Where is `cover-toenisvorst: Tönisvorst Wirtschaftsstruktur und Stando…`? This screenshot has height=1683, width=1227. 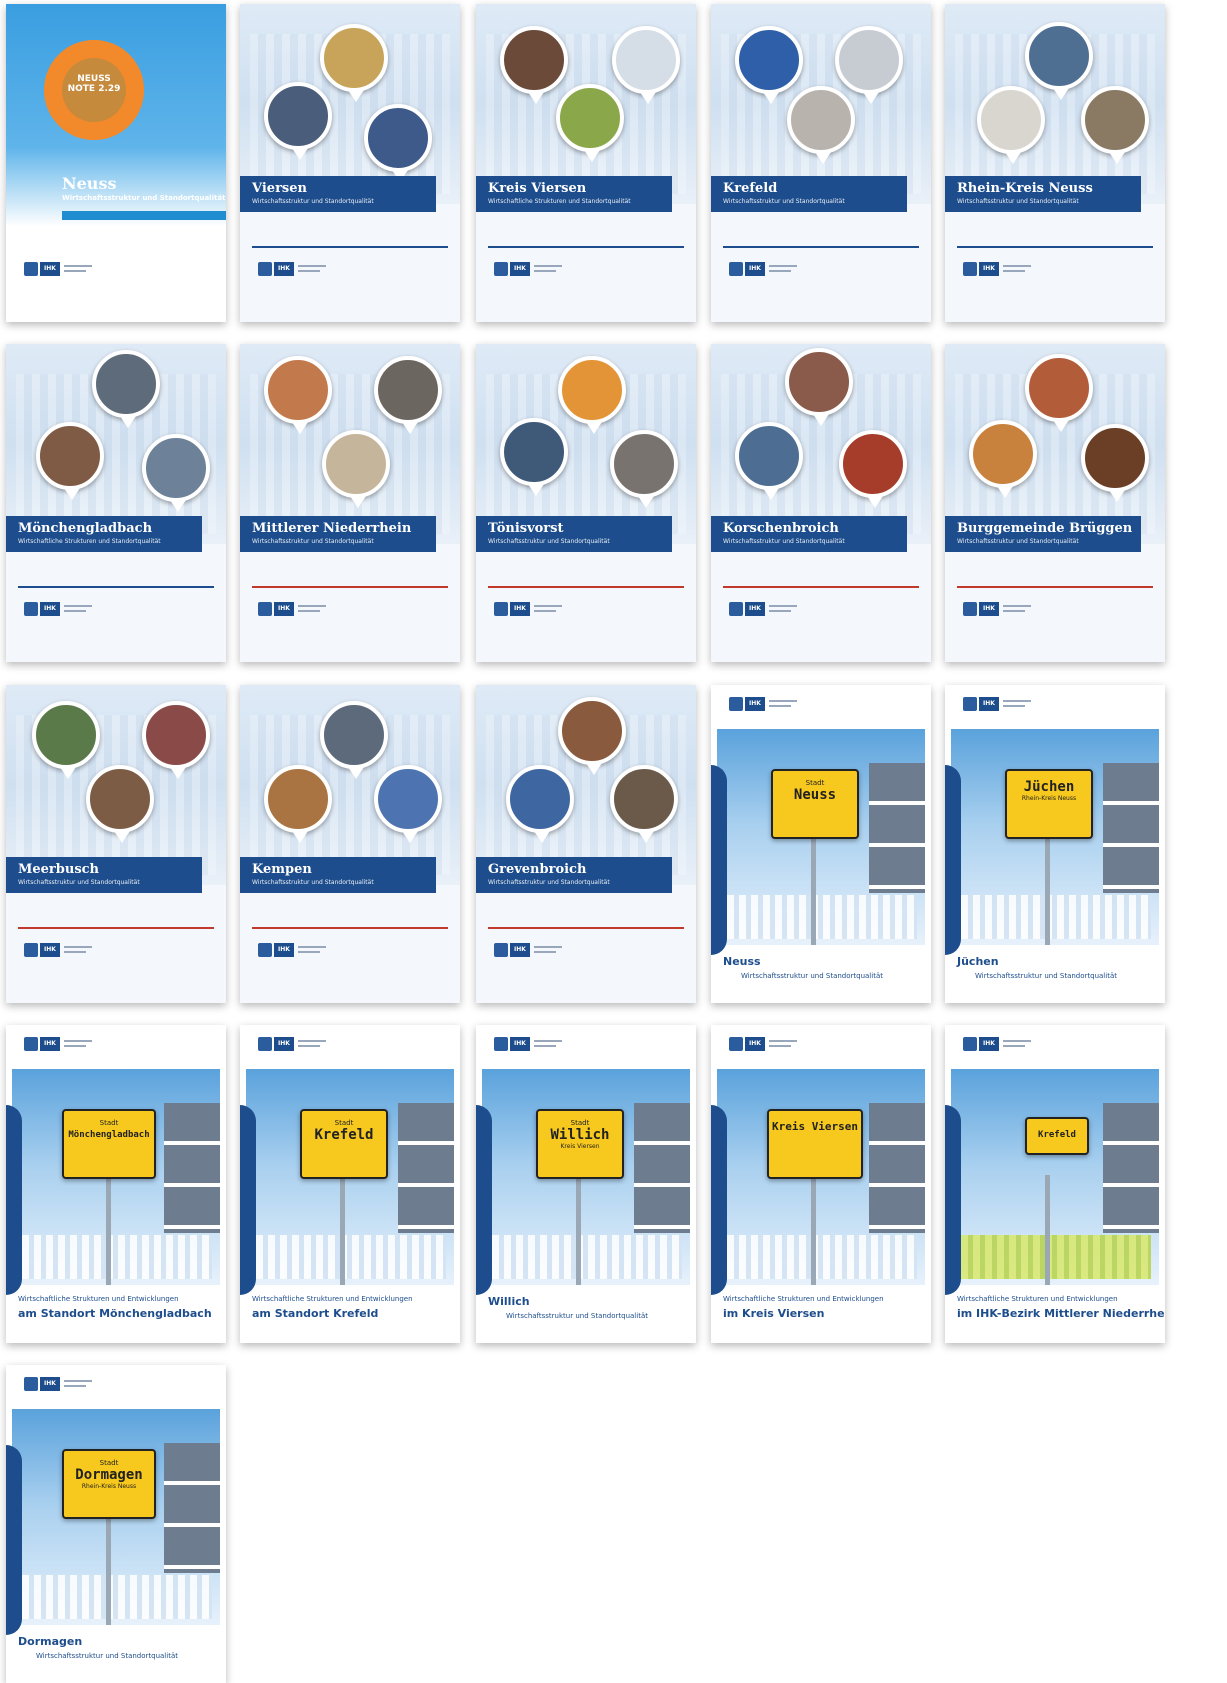
cover-toenisvorst: Tönisvorst Wirtschaftsstruktur und Stando… is located at coordinates (586, 503).